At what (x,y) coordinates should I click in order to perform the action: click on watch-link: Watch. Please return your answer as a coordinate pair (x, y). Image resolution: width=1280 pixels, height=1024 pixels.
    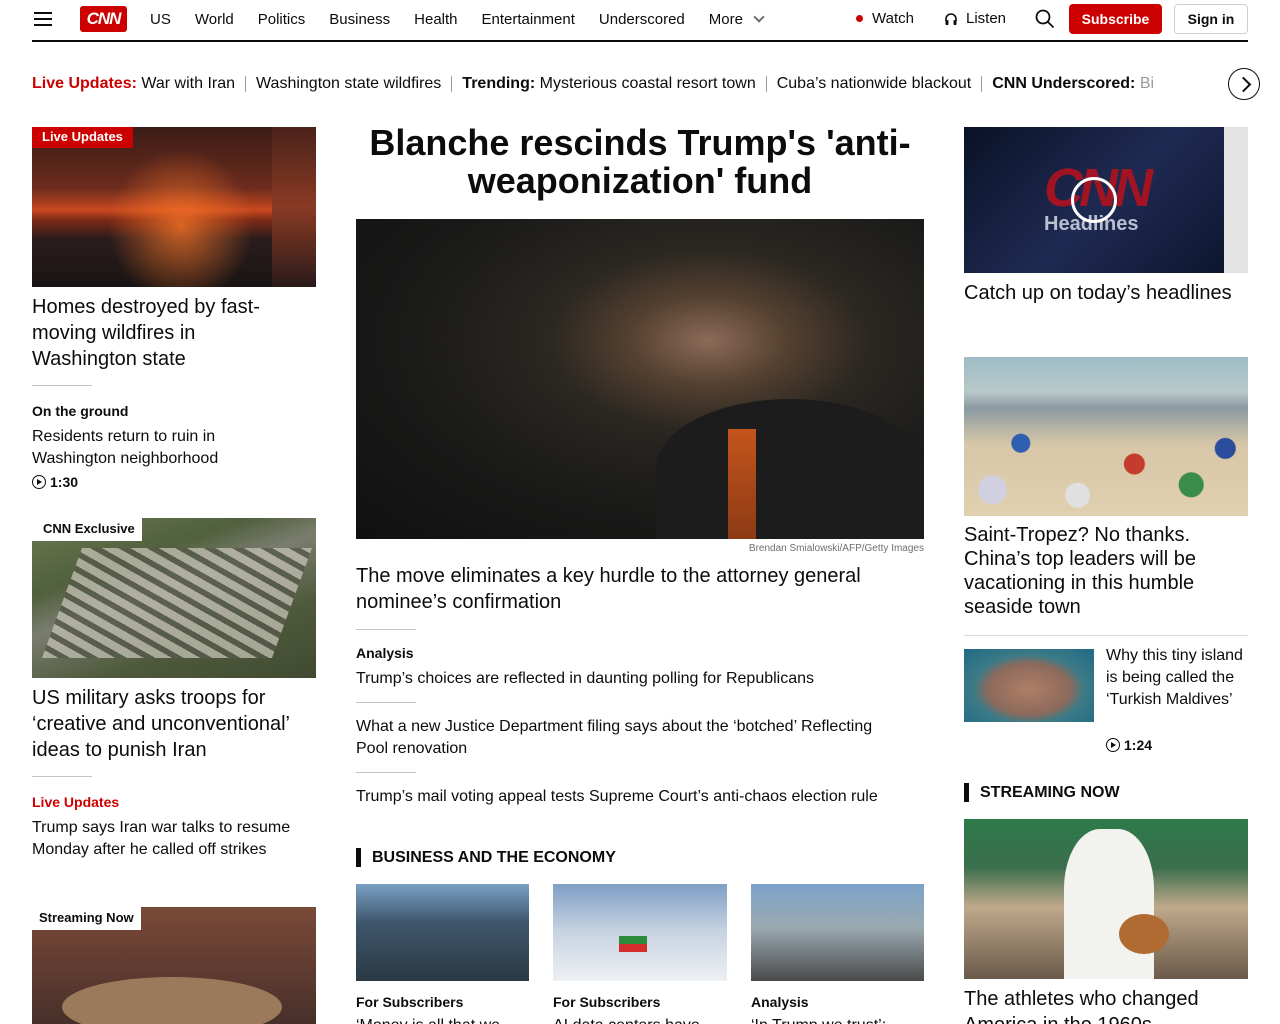
    Looking at the image, I should click on (885, 18).